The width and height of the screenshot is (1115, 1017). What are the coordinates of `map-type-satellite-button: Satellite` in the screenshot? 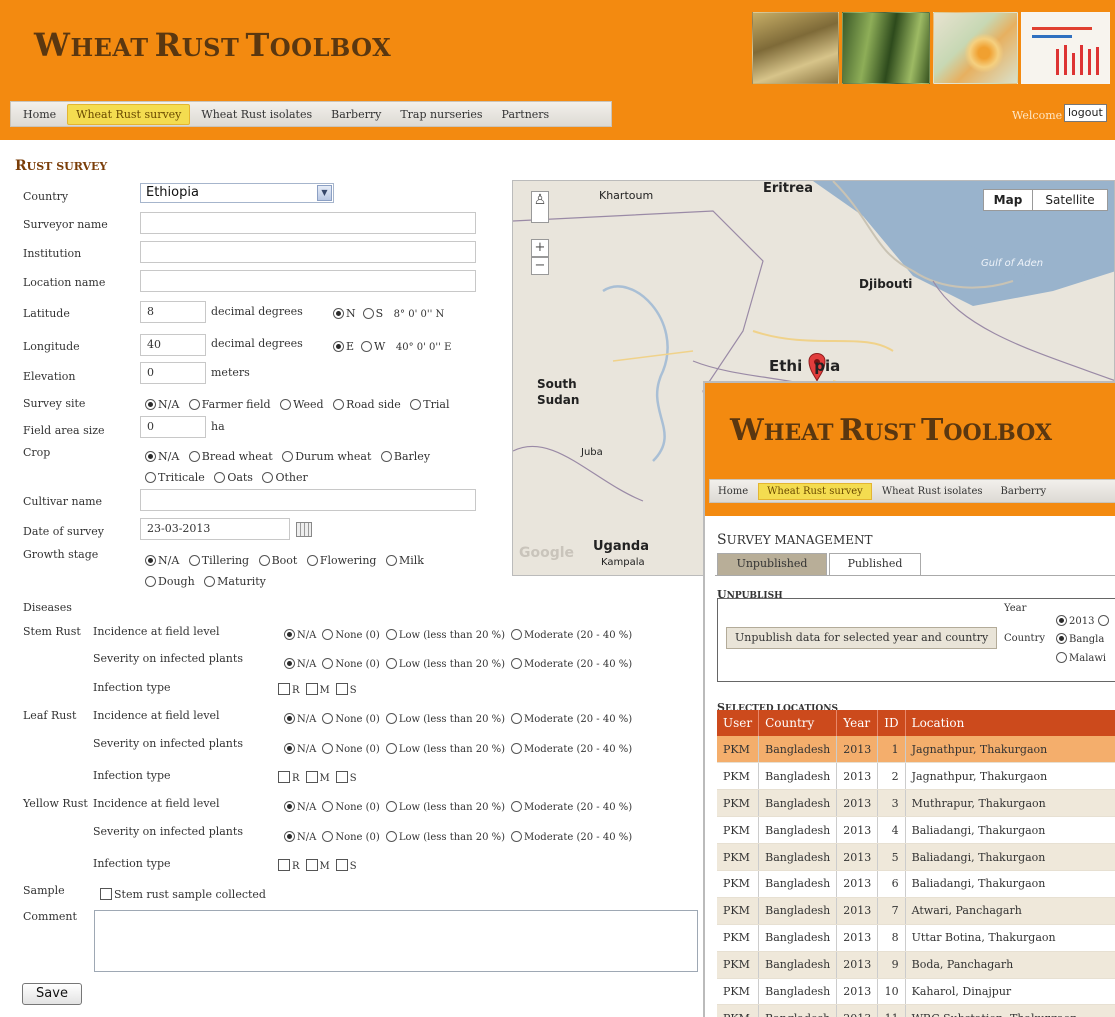 It's located at (1070, 200).